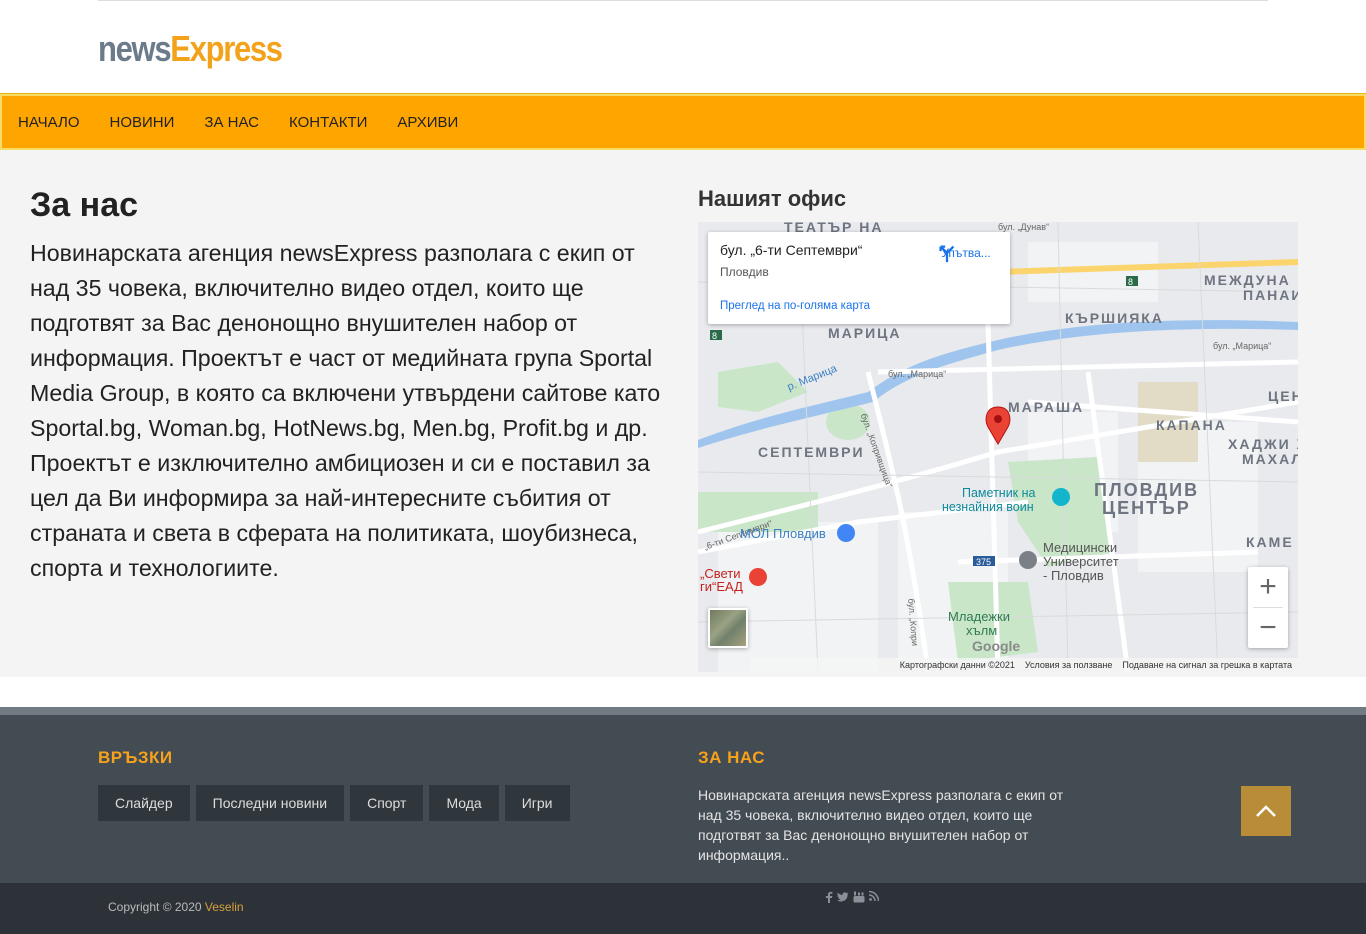 This screenshot has width=1366, height=934. Describe the element at coordinates (1270, 295) in the screenshot. I see `map-label-panai: ПАНАИ` at that location.